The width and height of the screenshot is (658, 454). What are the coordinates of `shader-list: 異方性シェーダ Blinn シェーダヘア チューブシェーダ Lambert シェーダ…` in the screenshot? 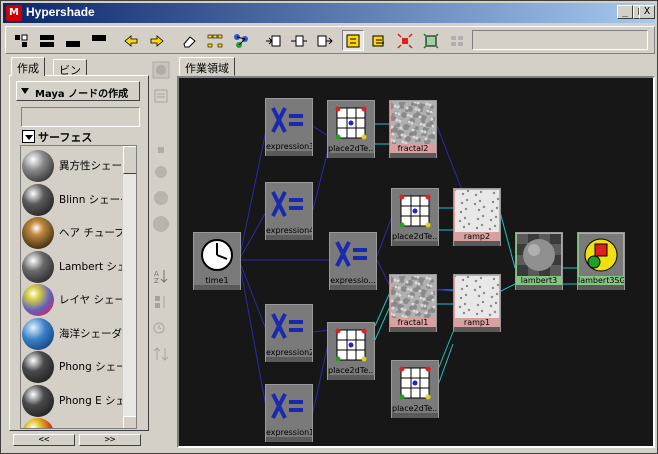 It's located at (78, 287).